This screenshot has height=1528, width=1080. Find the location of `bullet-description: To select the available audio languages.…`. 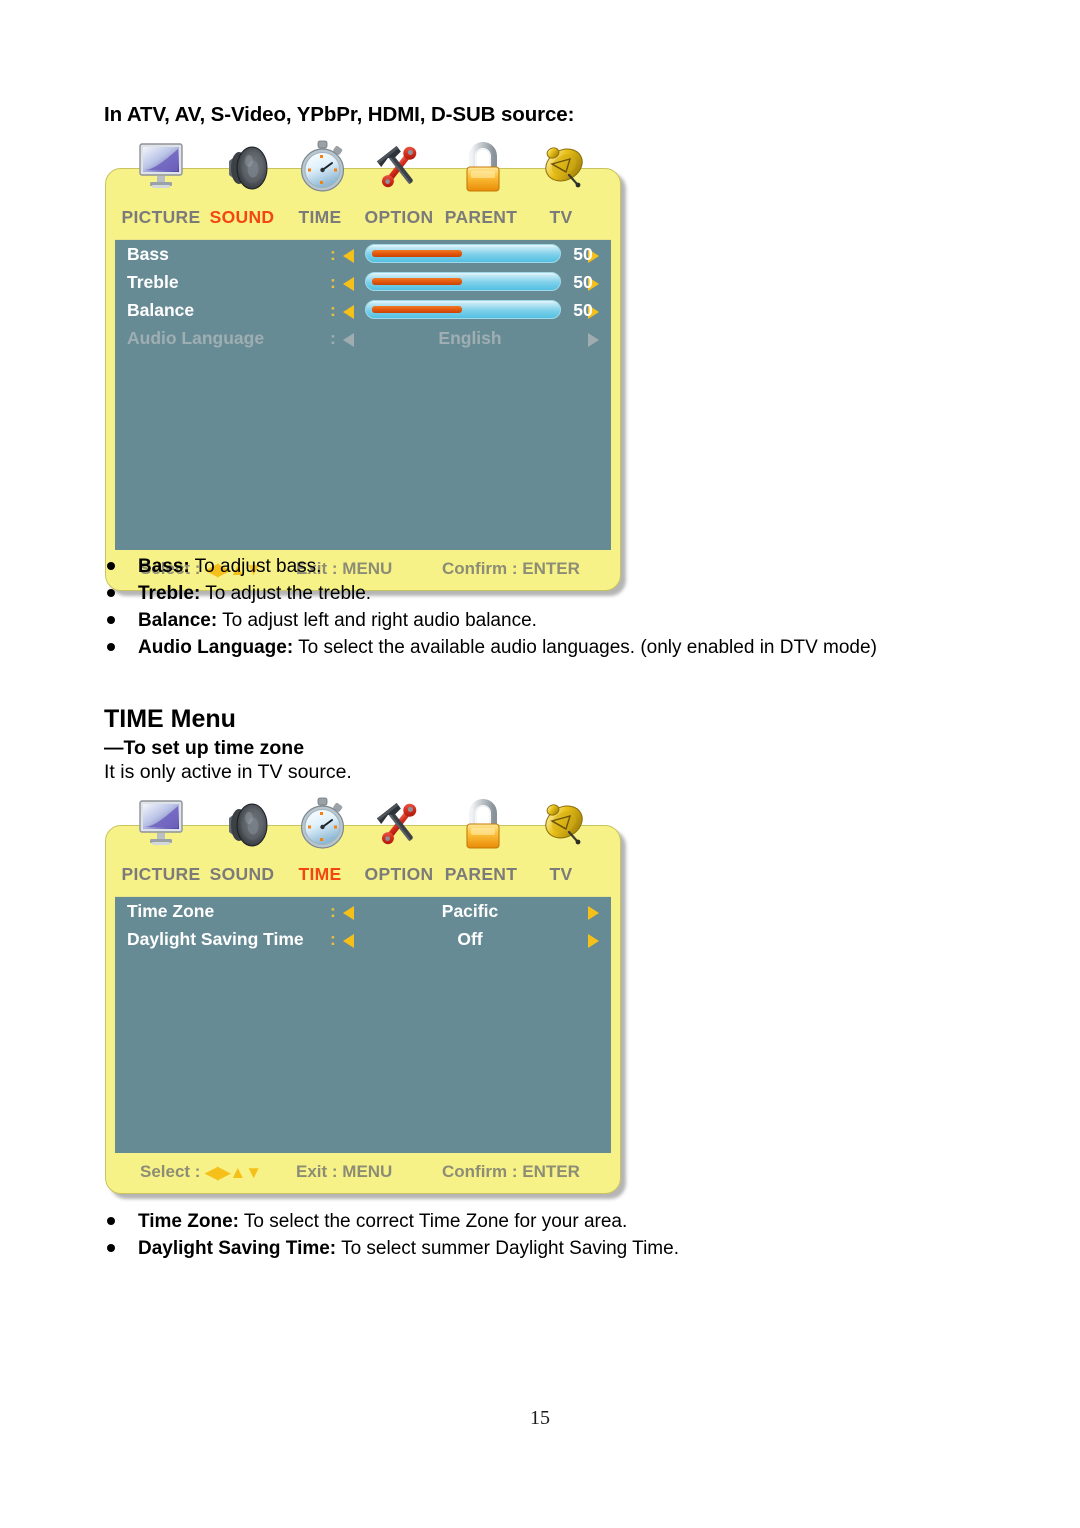

bullet-description: To select the available audio languages.… is located at coordinates (585, 647).